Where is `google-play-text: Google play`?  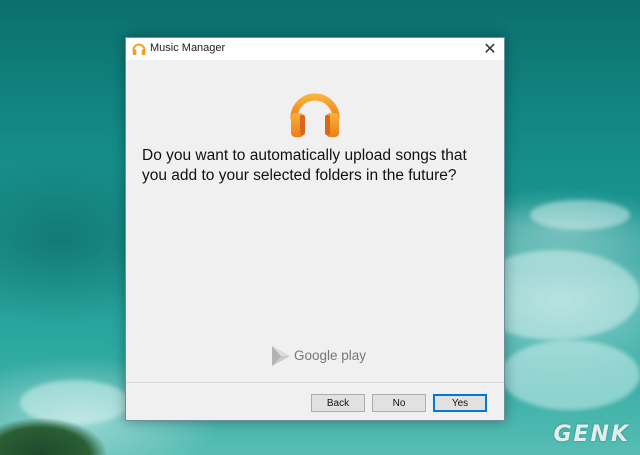
google-play-text: Google play is located at coordinates (330, 355).